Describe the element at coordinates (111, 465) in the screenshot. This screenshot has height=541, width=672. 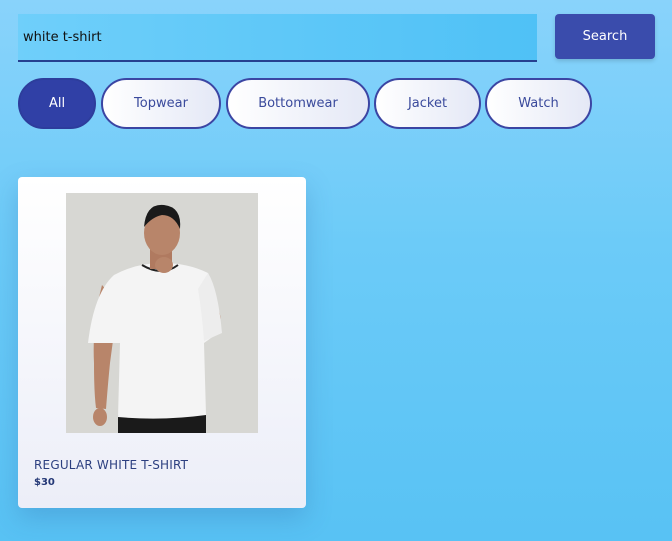
I see `product-name: REGULAR WHITE T-SHIRT` at that location.